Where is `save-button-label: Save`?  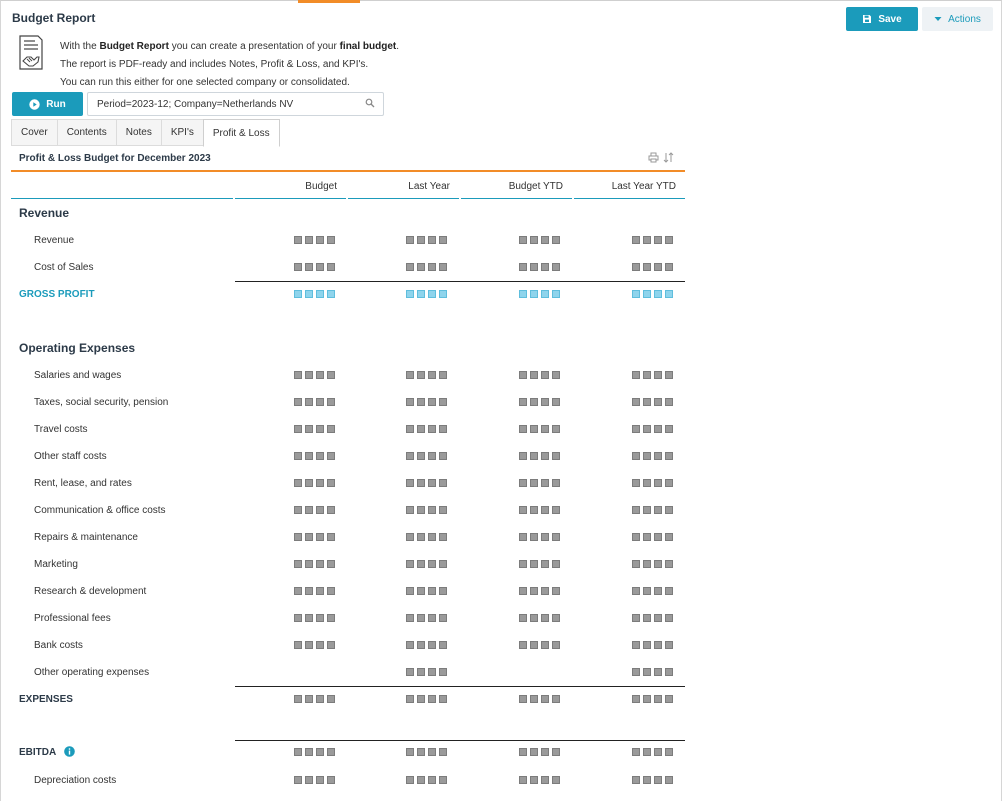 save-button-label: Save is located at coordinates (890, 19).